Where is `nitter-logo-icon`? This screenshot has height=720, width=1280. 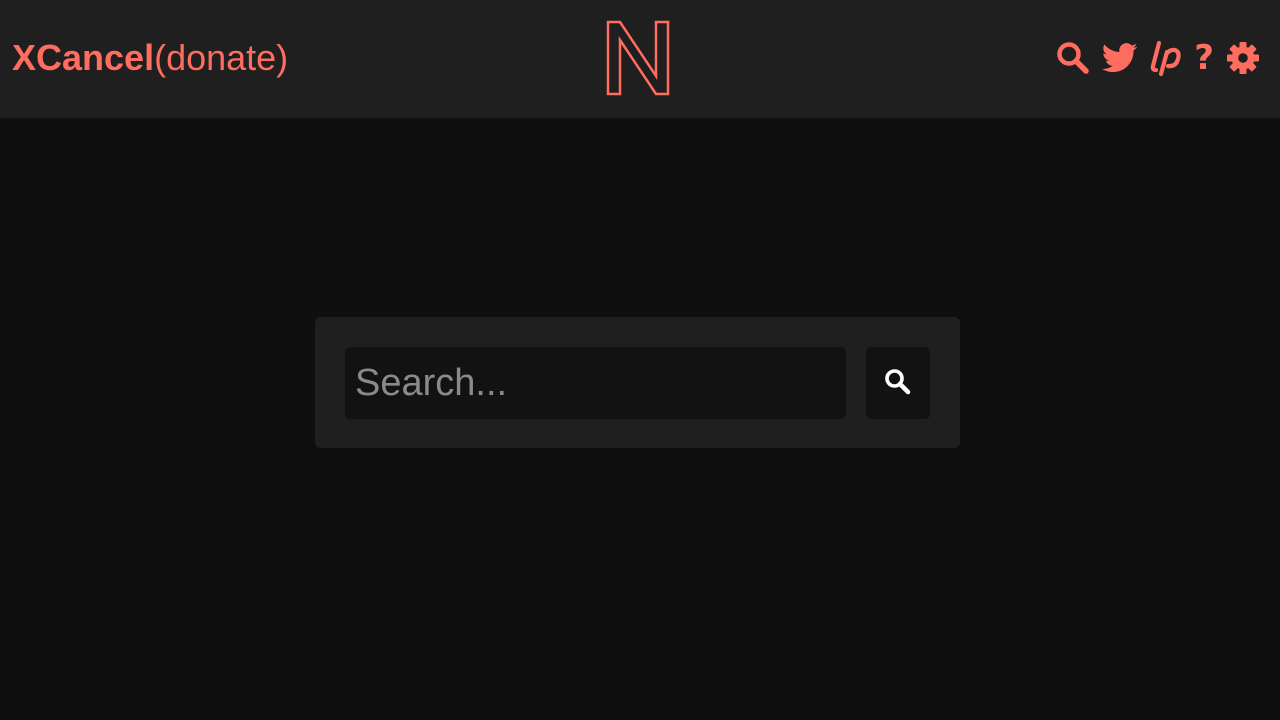 nitter-logo-icon is located at coordinates (639, 58).